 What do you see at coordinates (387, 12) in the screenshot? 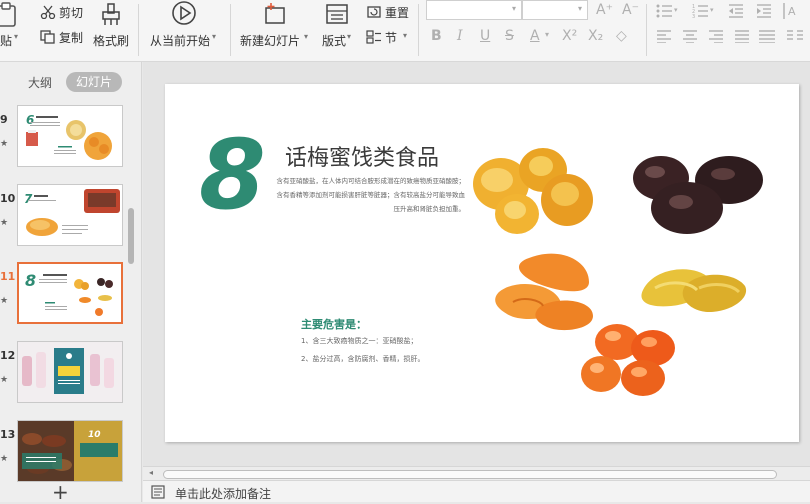
I see `reset-button: 重置` at bounding box center [387, 12].